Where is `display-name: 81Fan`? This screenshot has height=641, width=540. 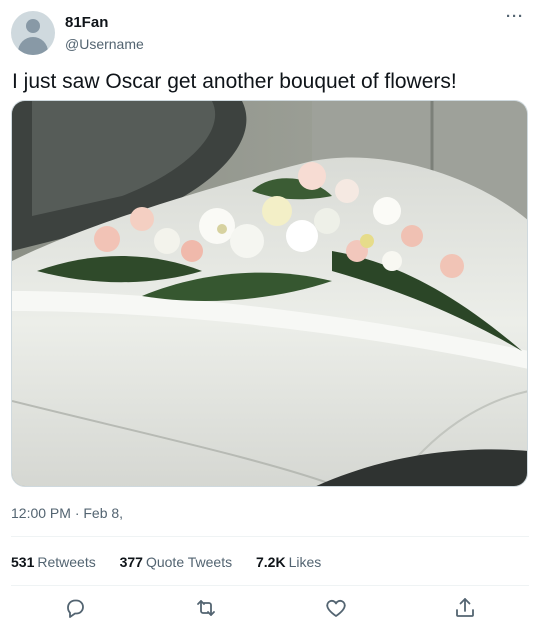 display-name: 81Fan is located at coordinates (86, 23).